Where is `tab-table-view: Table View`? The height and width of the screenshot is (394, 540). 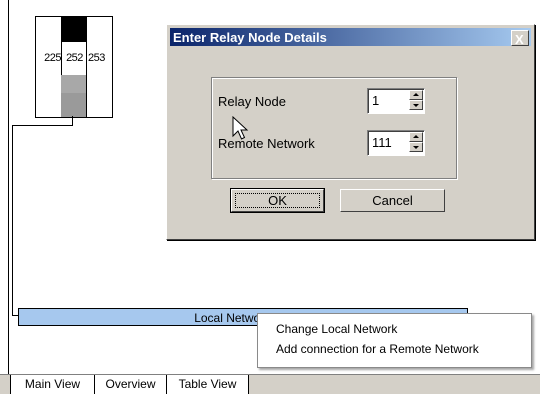 tab-table-view: Table View is located at coordinates (207, 384).